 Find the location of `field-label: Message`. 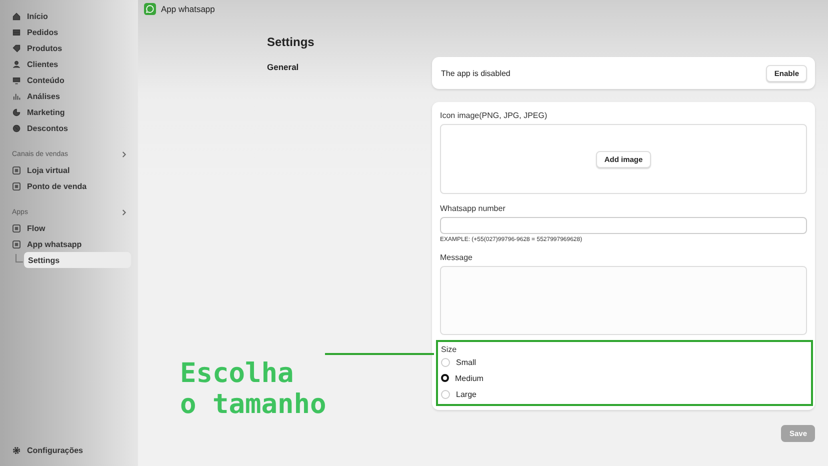

field-label: Message is located at coordinates (457, 257).